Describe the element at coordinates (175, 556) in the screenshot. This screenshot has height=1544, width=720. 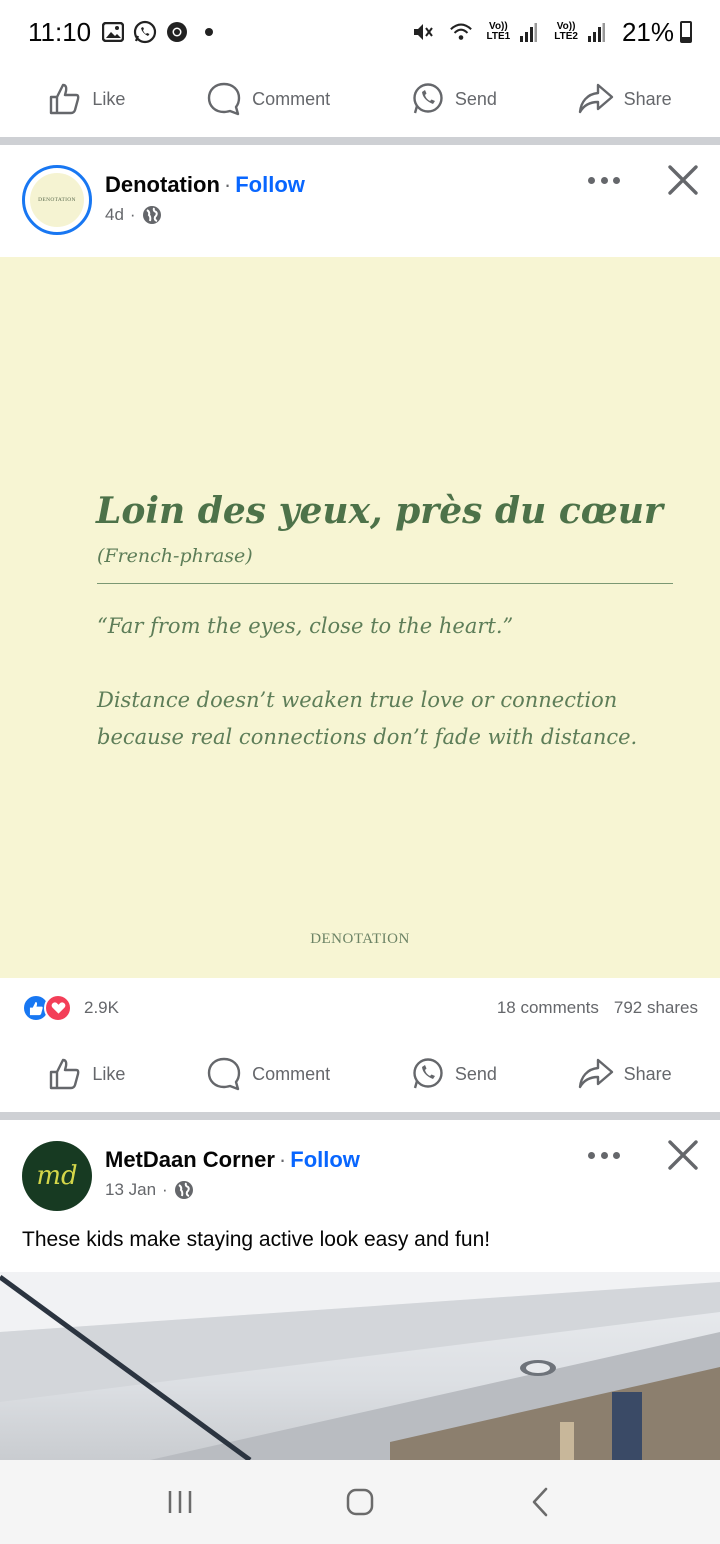
I see `quote-subtitle: (French-phrase)` at that location.